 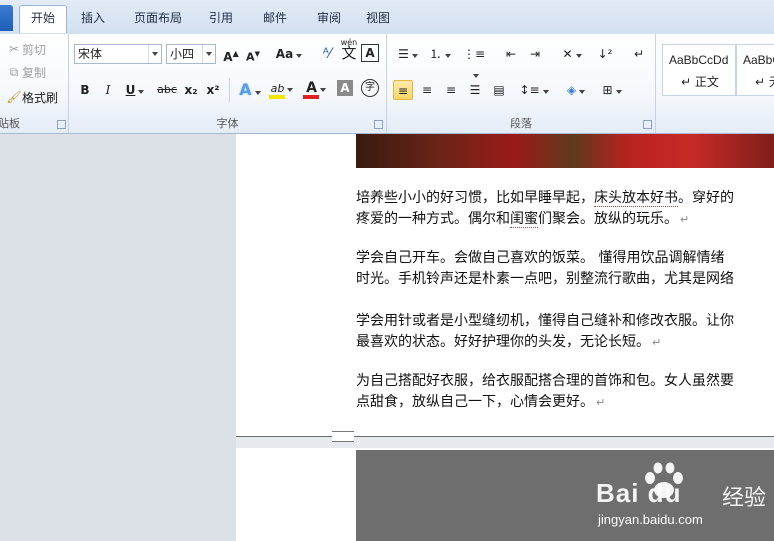 I want to click on strikethrough-button: abc, so click(x=167, y=90).